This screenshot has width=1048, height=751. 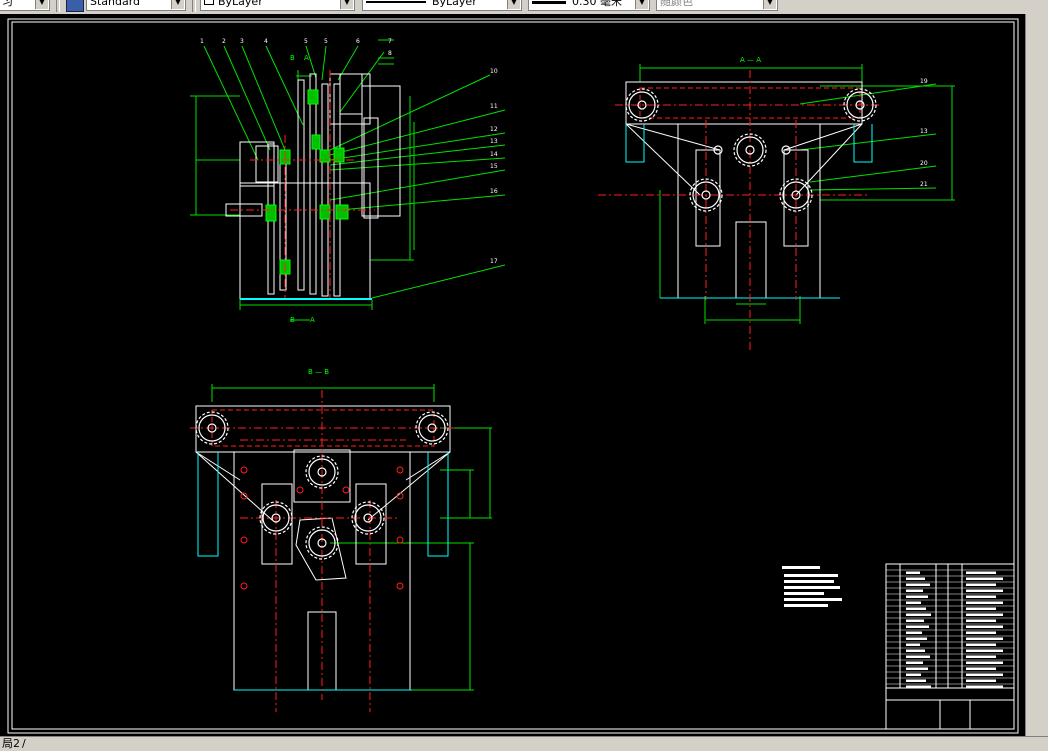 I want to click on tool-dropdown-value: 习, so click(x=7, y=4).